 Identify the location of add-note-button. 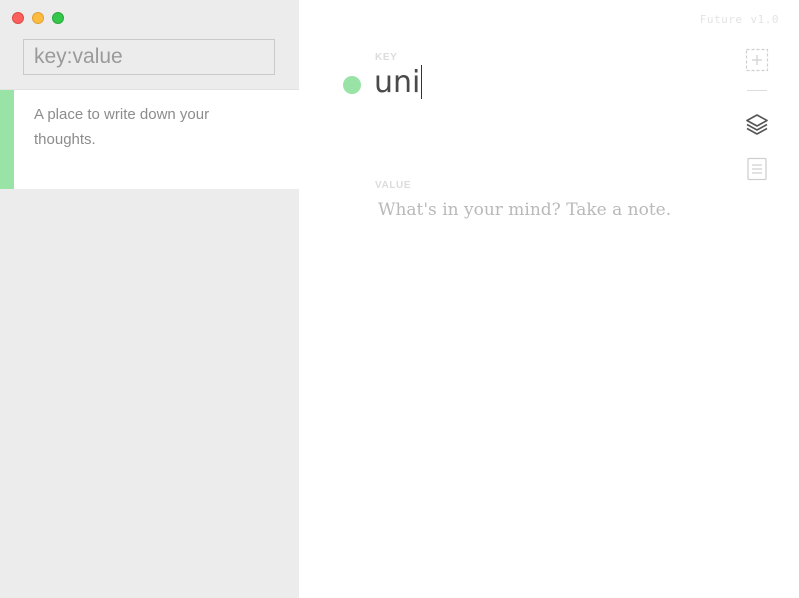
(757, 60).